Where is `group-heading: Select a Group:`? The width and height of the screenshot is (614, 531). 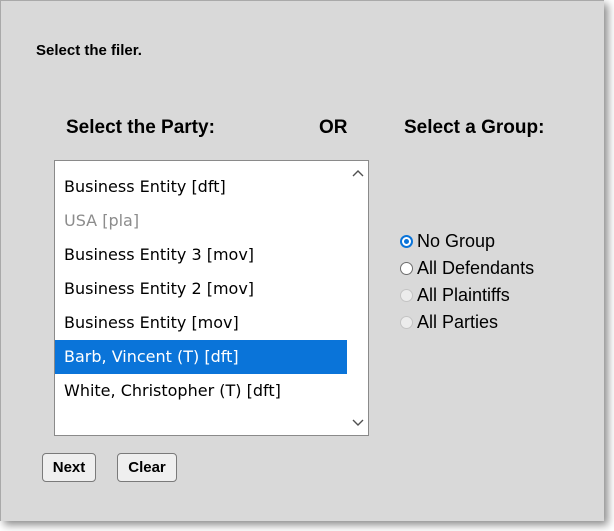 group-heading: Select a Group: is located at coordinates (474, 127).